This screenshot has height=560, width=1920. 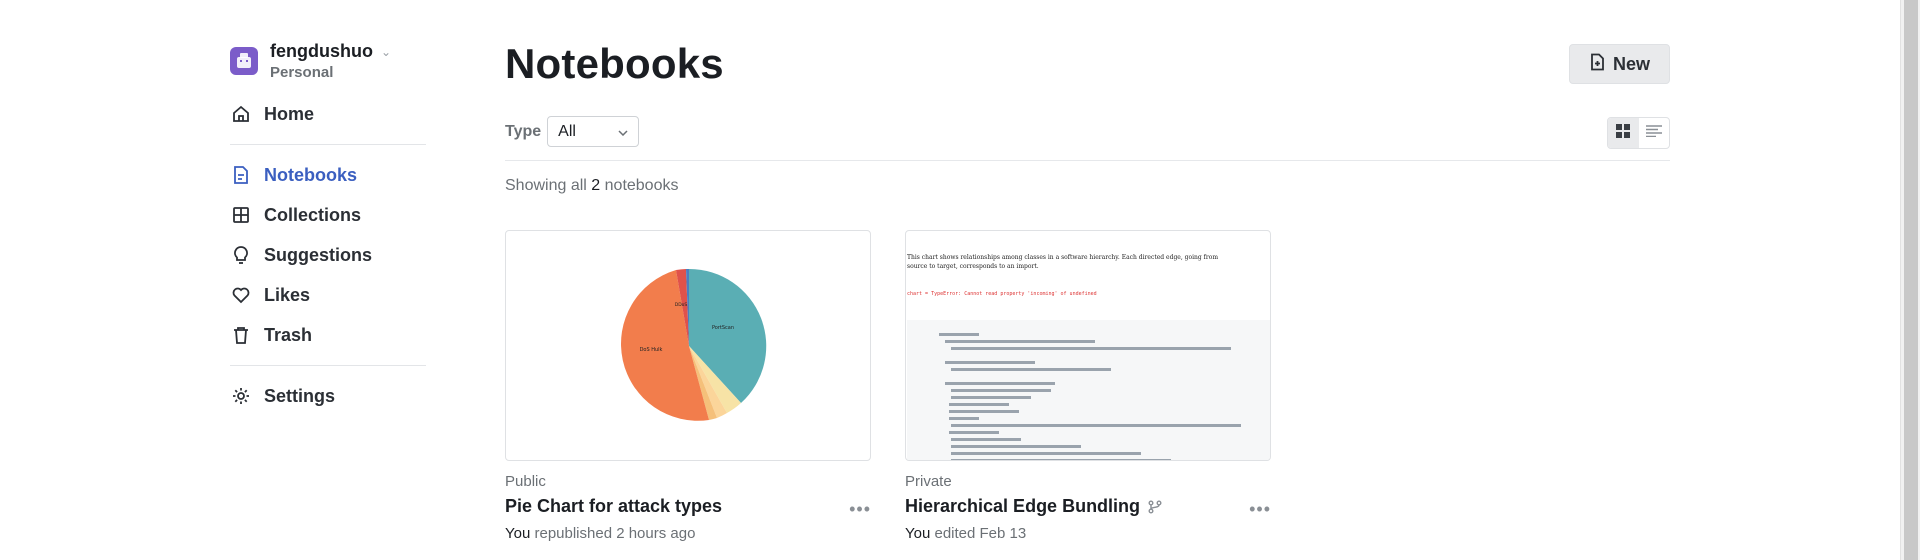 What do you see at coordinates (244, 61) in the screenshot?
I see `workspace-avatar` at bounding box center [244, 61].